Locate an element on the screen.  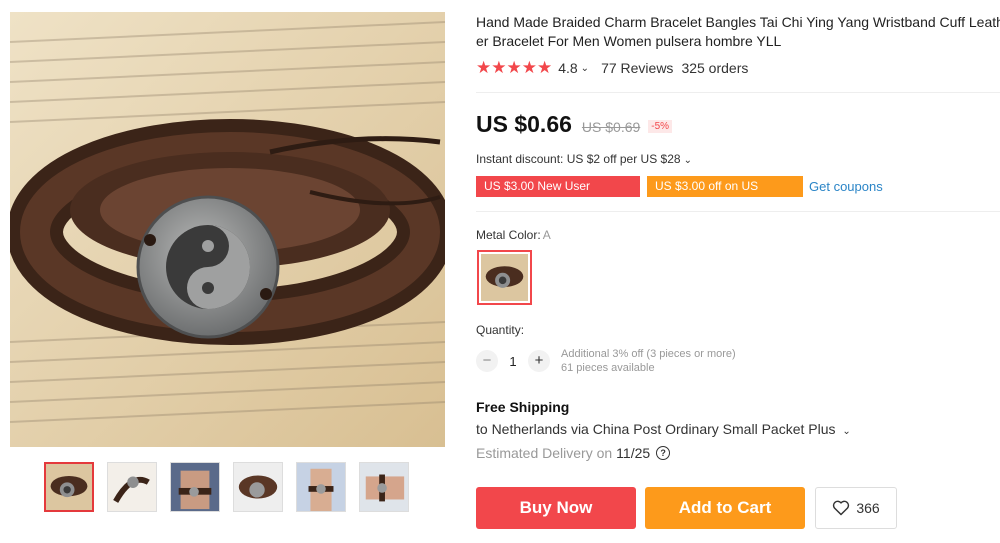
rating-row: ★★★★★ 4.8 ⌄ 77 Reviews 325 orders is located at coordinates (612, 67).